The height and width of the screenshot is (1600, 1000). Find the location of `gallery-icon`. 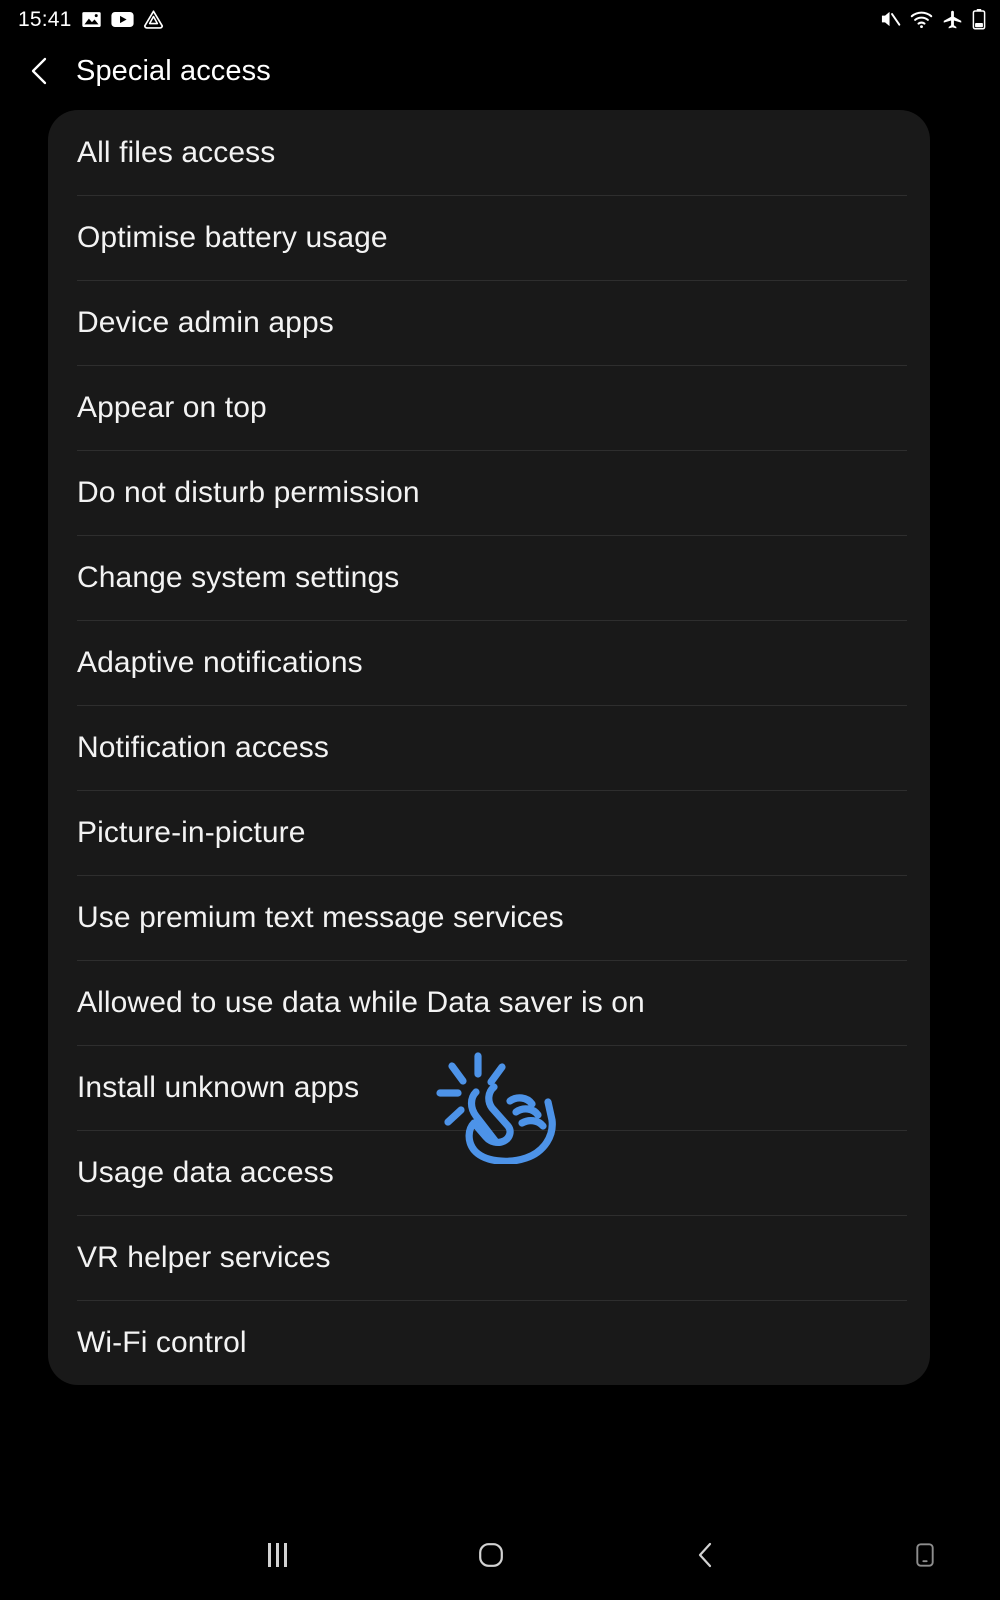

gallery-icon is located at coordinates (91, 19).